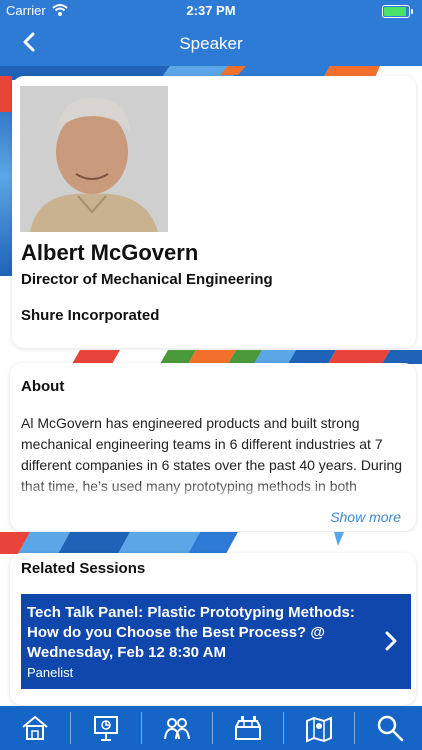 The image size is (422, 750). I want to click on tab-home, so click(35, 728).